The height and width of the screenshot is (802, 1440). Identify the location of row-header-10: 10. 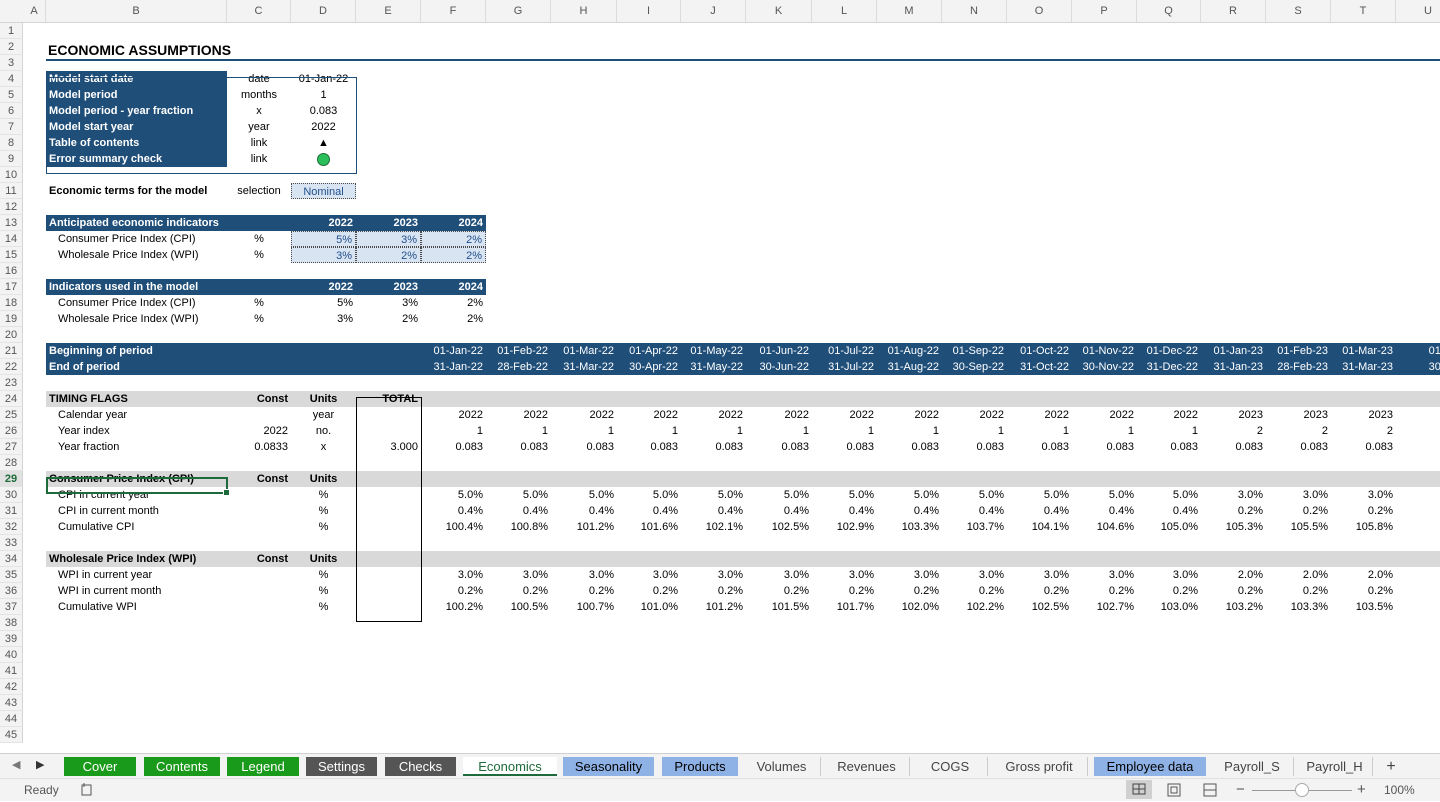
(11, 175).